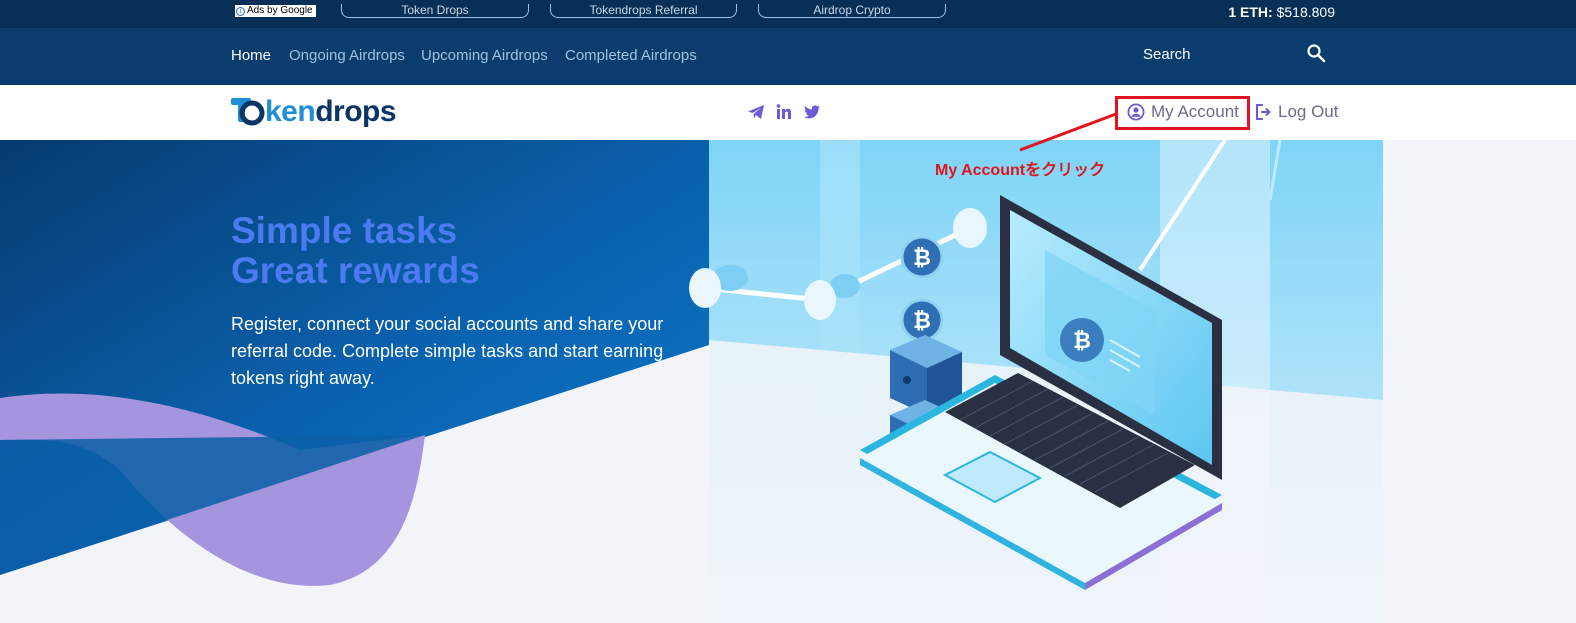  What do you see at coordinates (347, 56) in the screenshot?
I see `nav-ongoing-airdrops: Ongoing Airdrops` at bounding box center [347, 56].